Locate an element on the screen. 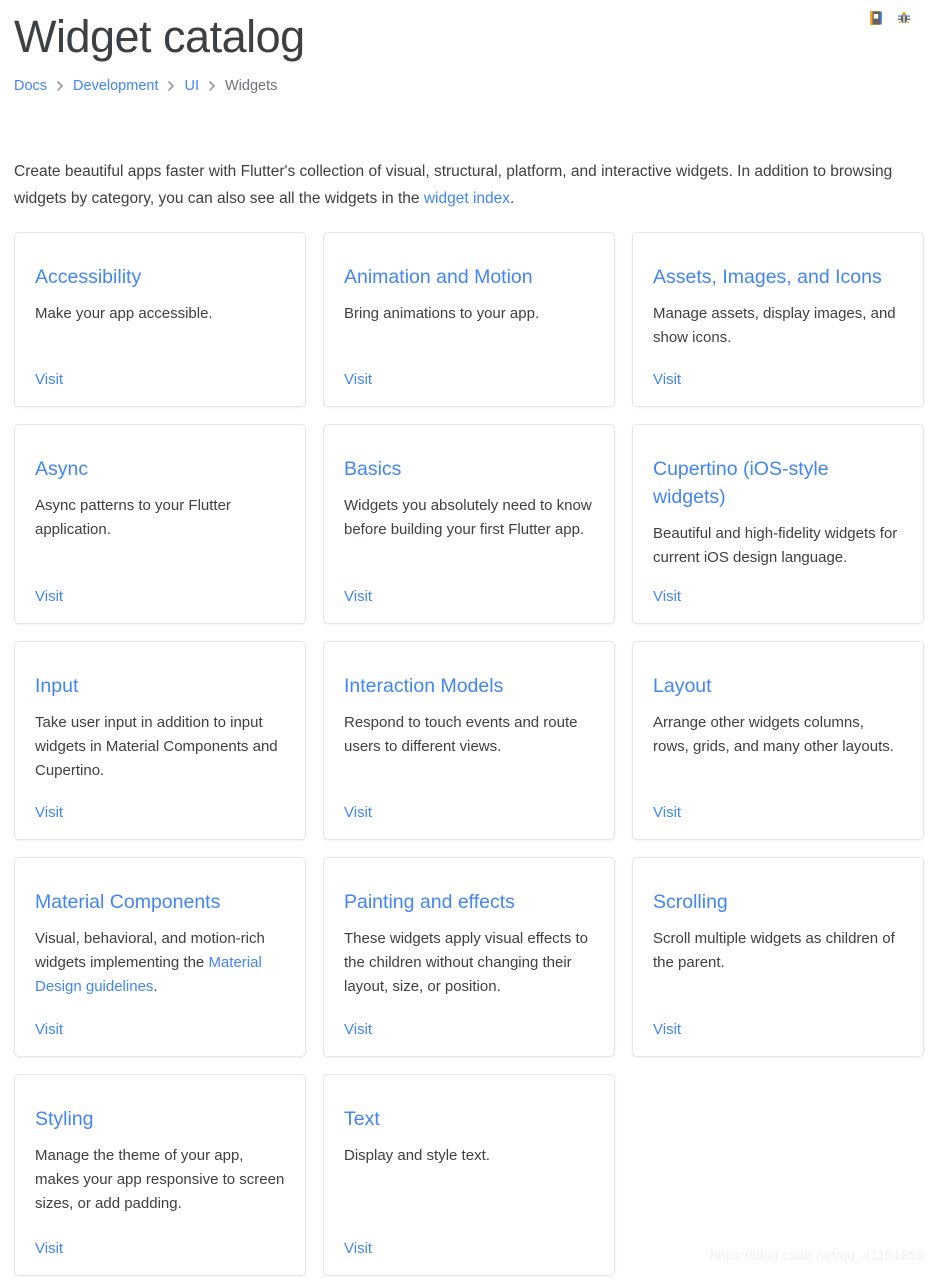  breadcrumb-item-ui: UI is located at coordinates (191, 86).